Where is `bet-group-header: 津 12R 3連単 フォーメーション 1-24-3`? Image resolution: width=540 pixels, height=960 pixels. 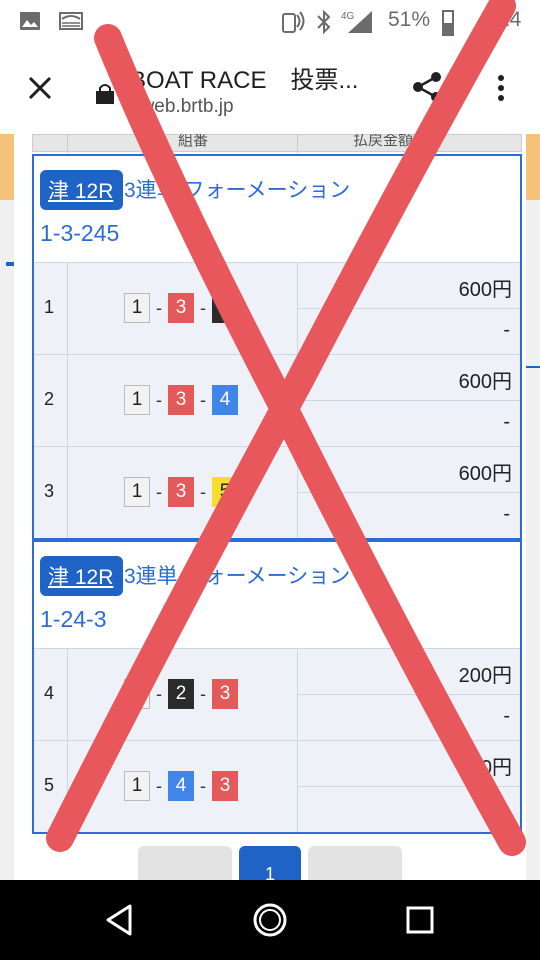 bet-group-header: 津 12R 3連単 フォーメーション 1-24-3 is located at coordinates (277, 595).